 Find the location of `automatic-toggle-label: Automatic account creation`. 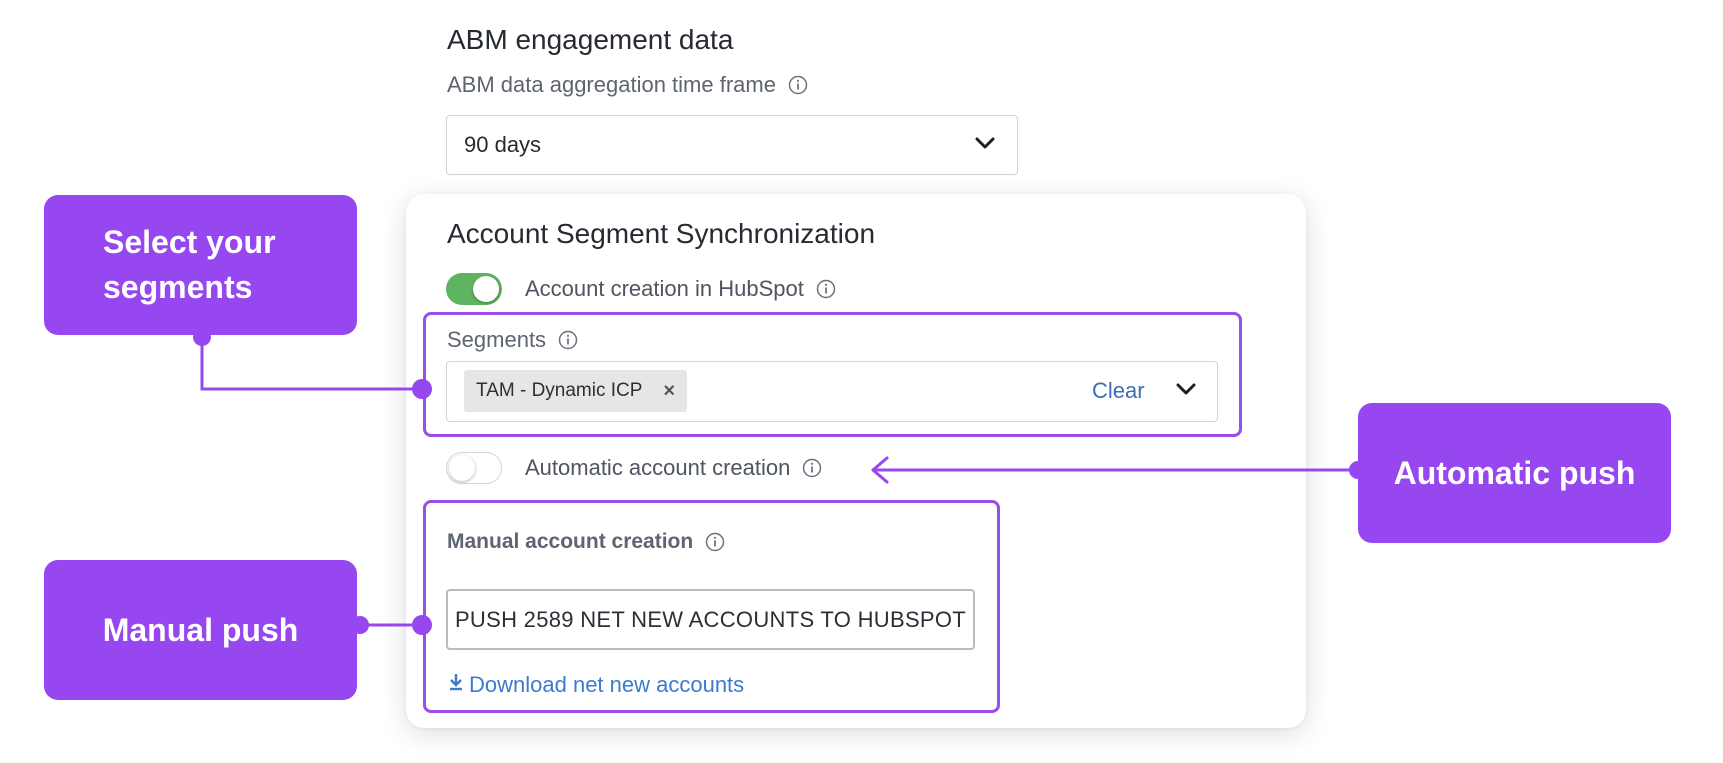

automatic-toggle-label: Automatic account creation is located at coordinates (673, 468).